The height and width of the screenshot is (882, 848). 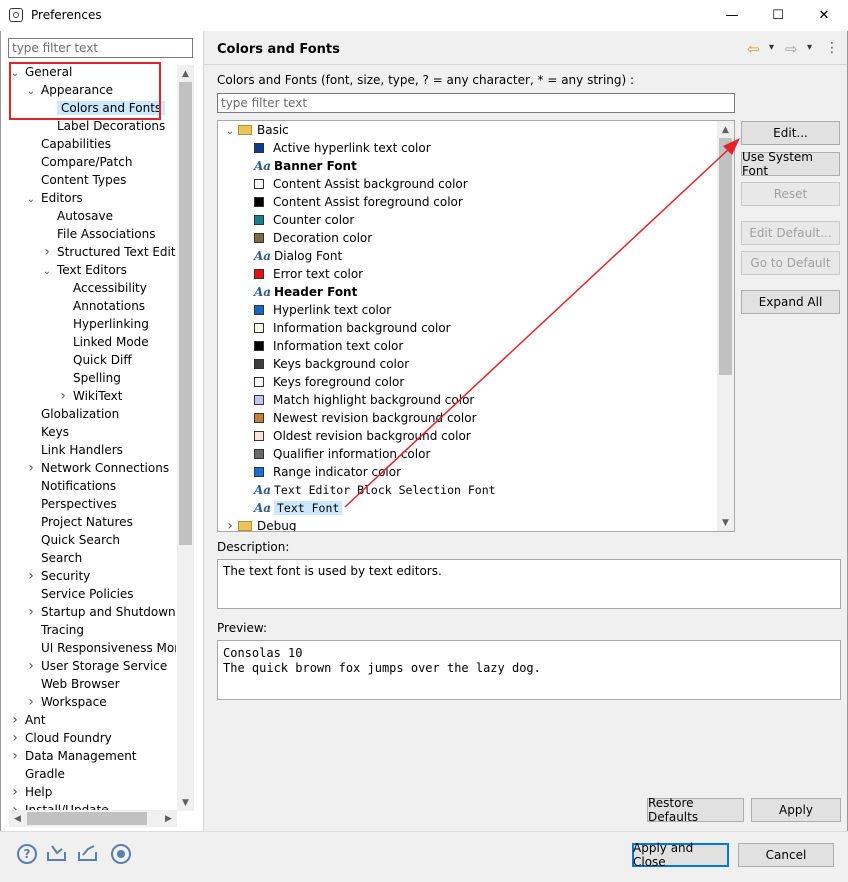 What do you see at coordinates (185, 73) in the screenshot?
I see `scroll-up-icon: ▲` at bounding box center [185, 73].